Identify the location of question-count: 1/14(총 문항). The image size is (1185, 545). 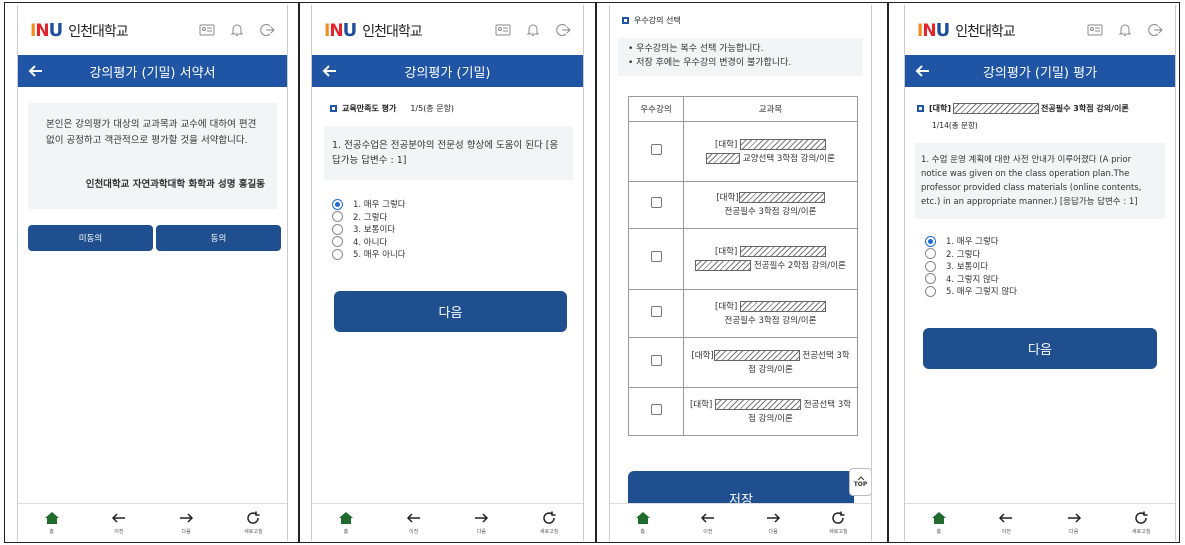
(955, 125).